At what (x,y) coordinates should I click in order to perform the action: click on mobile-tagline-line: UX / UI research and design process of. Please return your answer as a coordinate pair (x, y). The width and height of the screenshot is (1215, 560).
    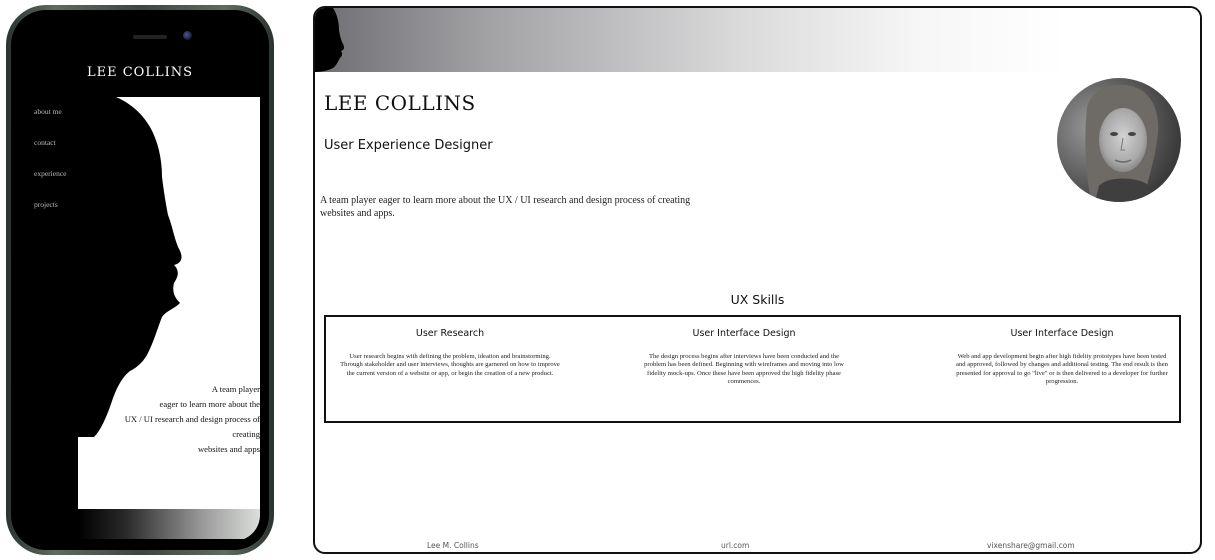
    Looking at the image, I should click on (192, 419).